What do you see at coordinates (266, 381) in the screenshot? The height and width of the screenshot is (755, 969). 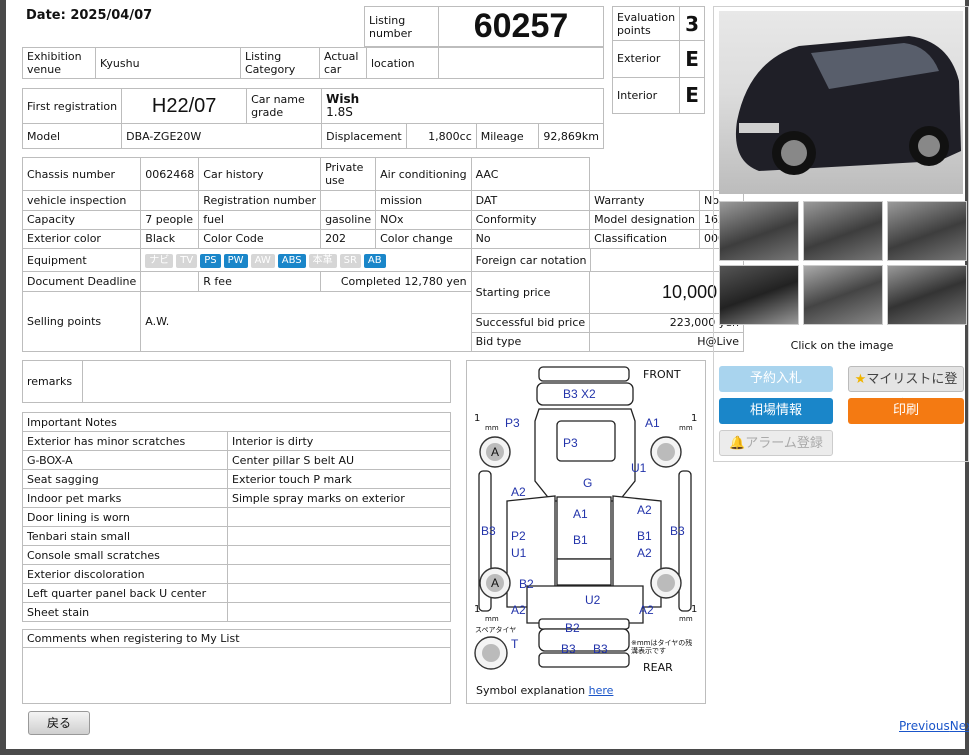 I see `remarks-value` at bounding box center [266, 381].